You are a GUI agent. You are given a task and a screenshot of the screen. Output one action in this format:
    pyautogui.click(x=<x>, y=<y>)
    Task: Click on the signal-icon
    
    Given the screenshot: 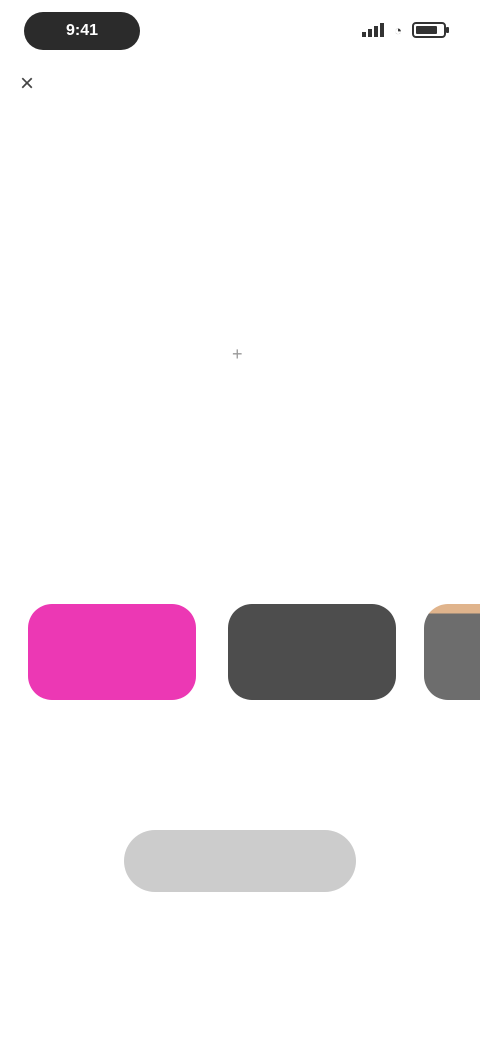 What is the action you would take?
    pyautogui.click(x=373, y=30)
    